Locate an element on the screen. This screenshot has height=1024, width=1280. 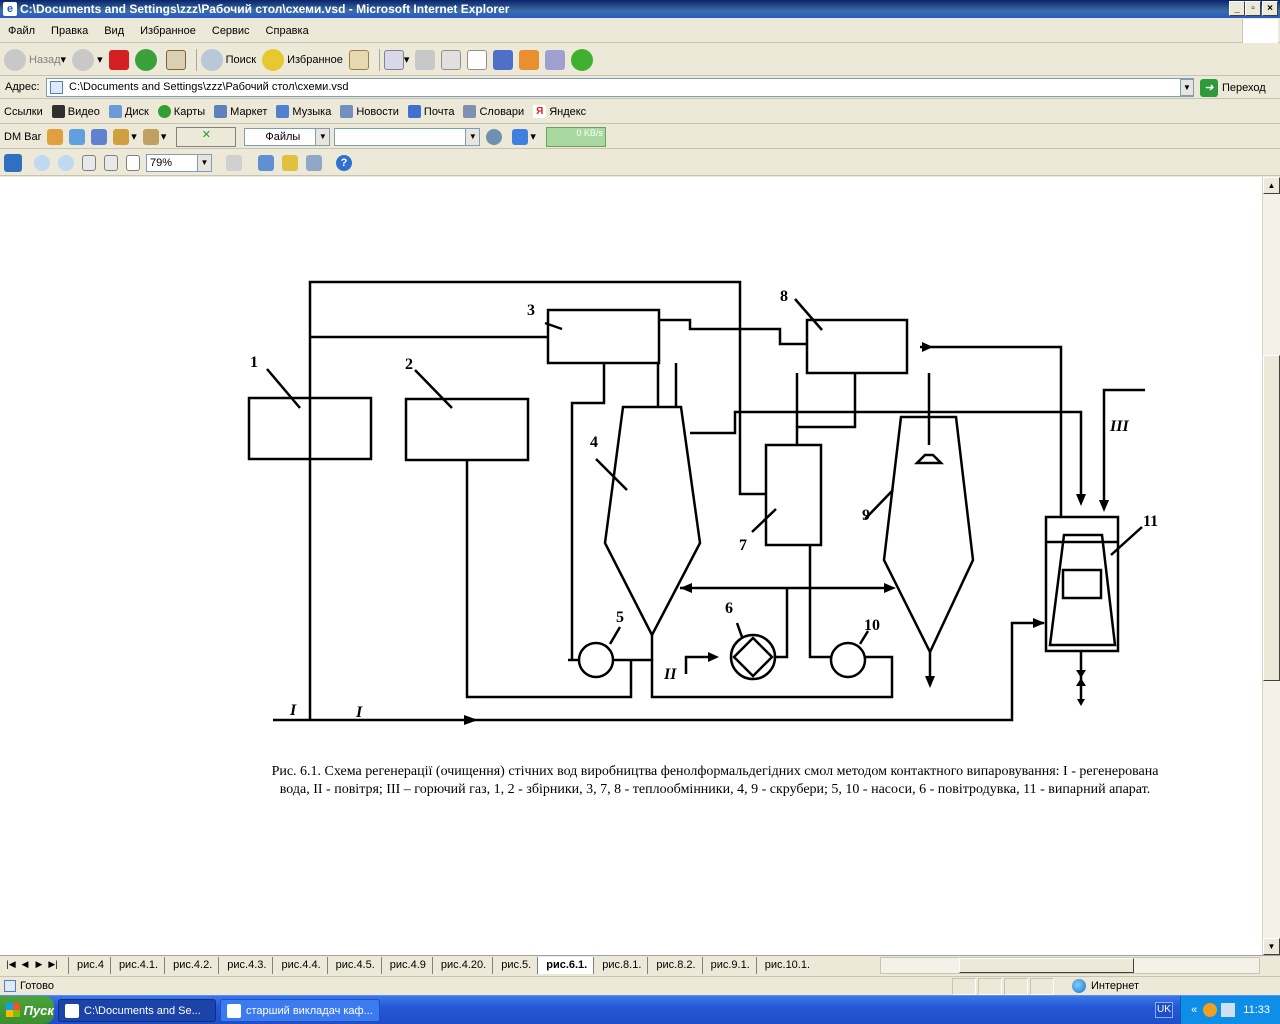
stream-II: II is located at coordinates (670, 674).